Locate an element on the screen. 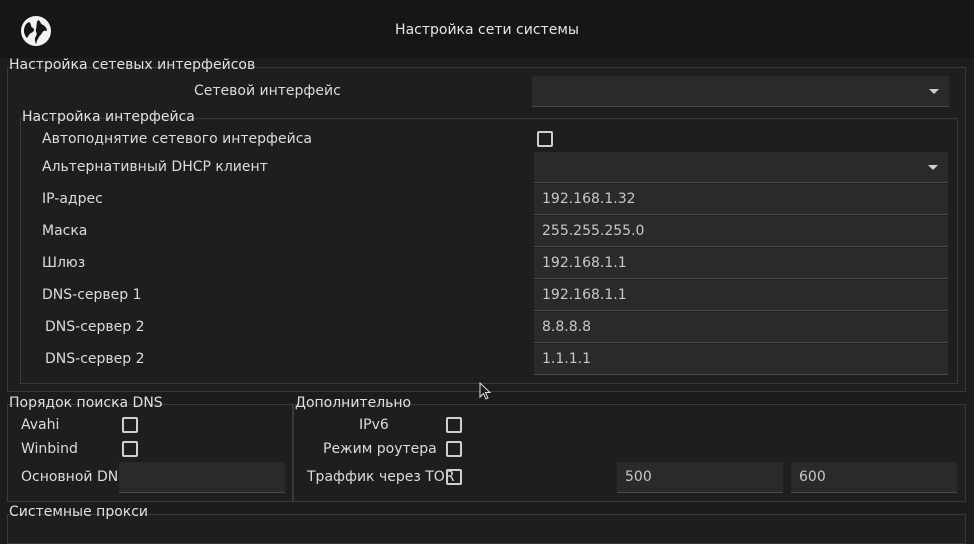 The width and height of the screenshot is (974, 544). system-proxy-group is located at coordinates (486, 529).